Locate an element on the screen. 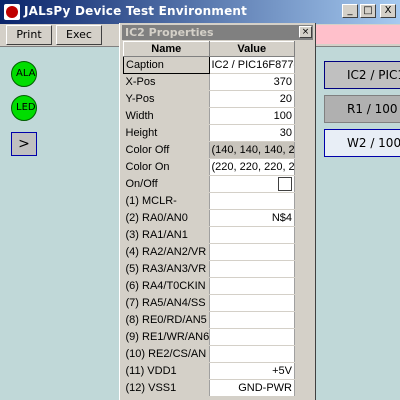  property-row: (9) RE1/WR/AN6 is located at coordinates (209, 337).